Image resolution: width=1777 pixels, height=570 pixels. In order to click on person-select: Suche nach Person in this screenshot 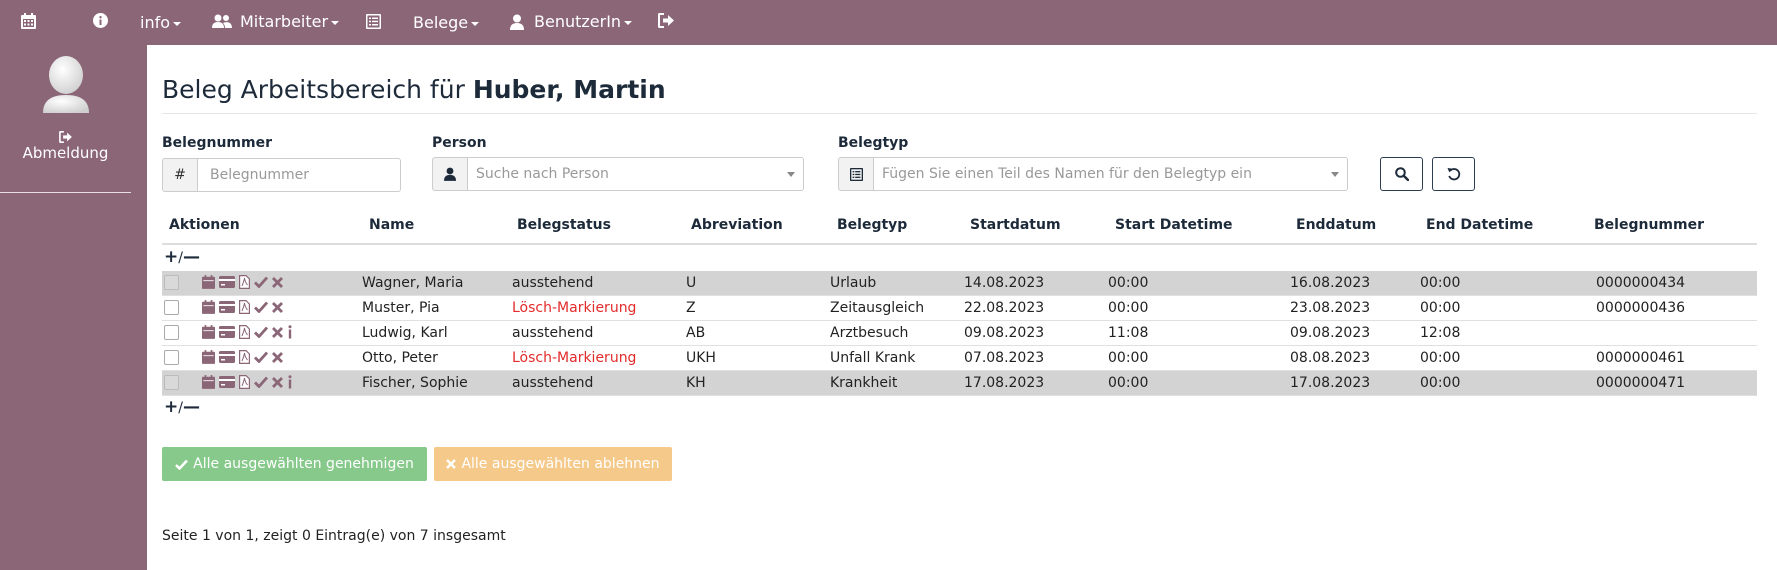, I will do `click(636, 174)`.